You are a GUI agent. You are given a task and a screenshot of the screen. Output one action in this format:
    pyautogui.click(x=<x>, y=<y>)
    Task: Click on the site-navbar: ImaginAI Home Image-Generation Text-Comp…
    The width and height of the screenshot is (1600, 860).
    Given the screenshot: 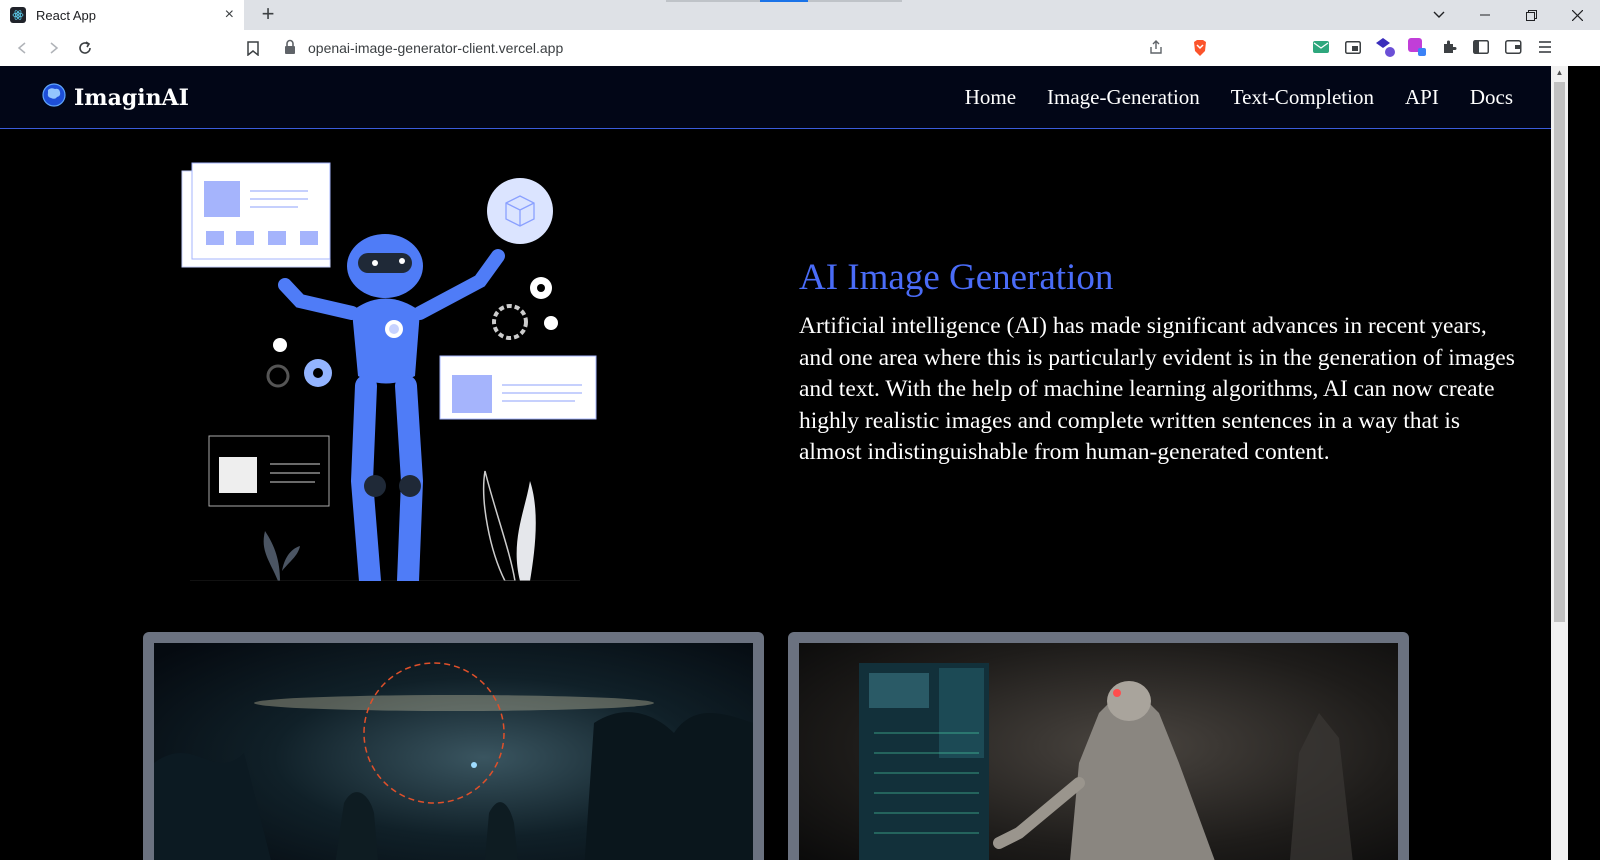 What is the action you would take?
    pyautogui.click(x=775, y=97)
    